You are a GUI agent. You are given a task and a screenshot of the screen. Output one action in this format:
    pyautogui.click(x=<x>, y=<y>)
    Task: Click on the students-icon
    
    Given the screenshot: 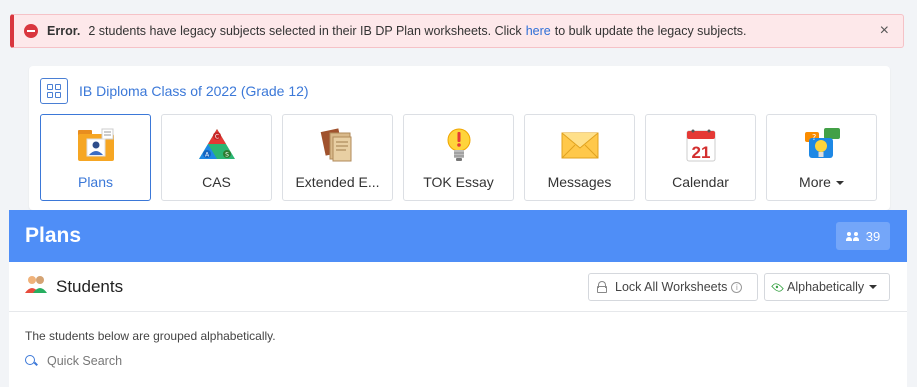 What is the action you would take?
    pyautogui.click(x=36, y=286)
    